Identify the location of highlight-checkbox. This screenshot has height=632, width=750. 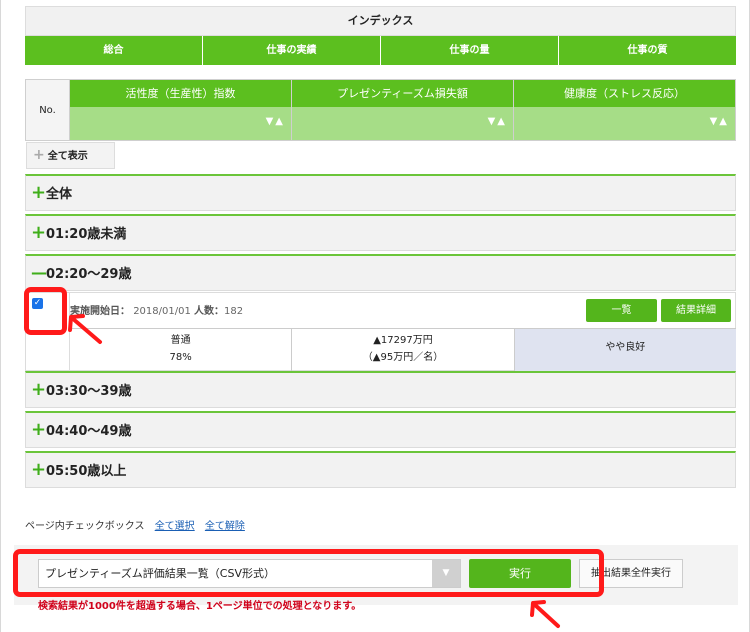
(45, 311).